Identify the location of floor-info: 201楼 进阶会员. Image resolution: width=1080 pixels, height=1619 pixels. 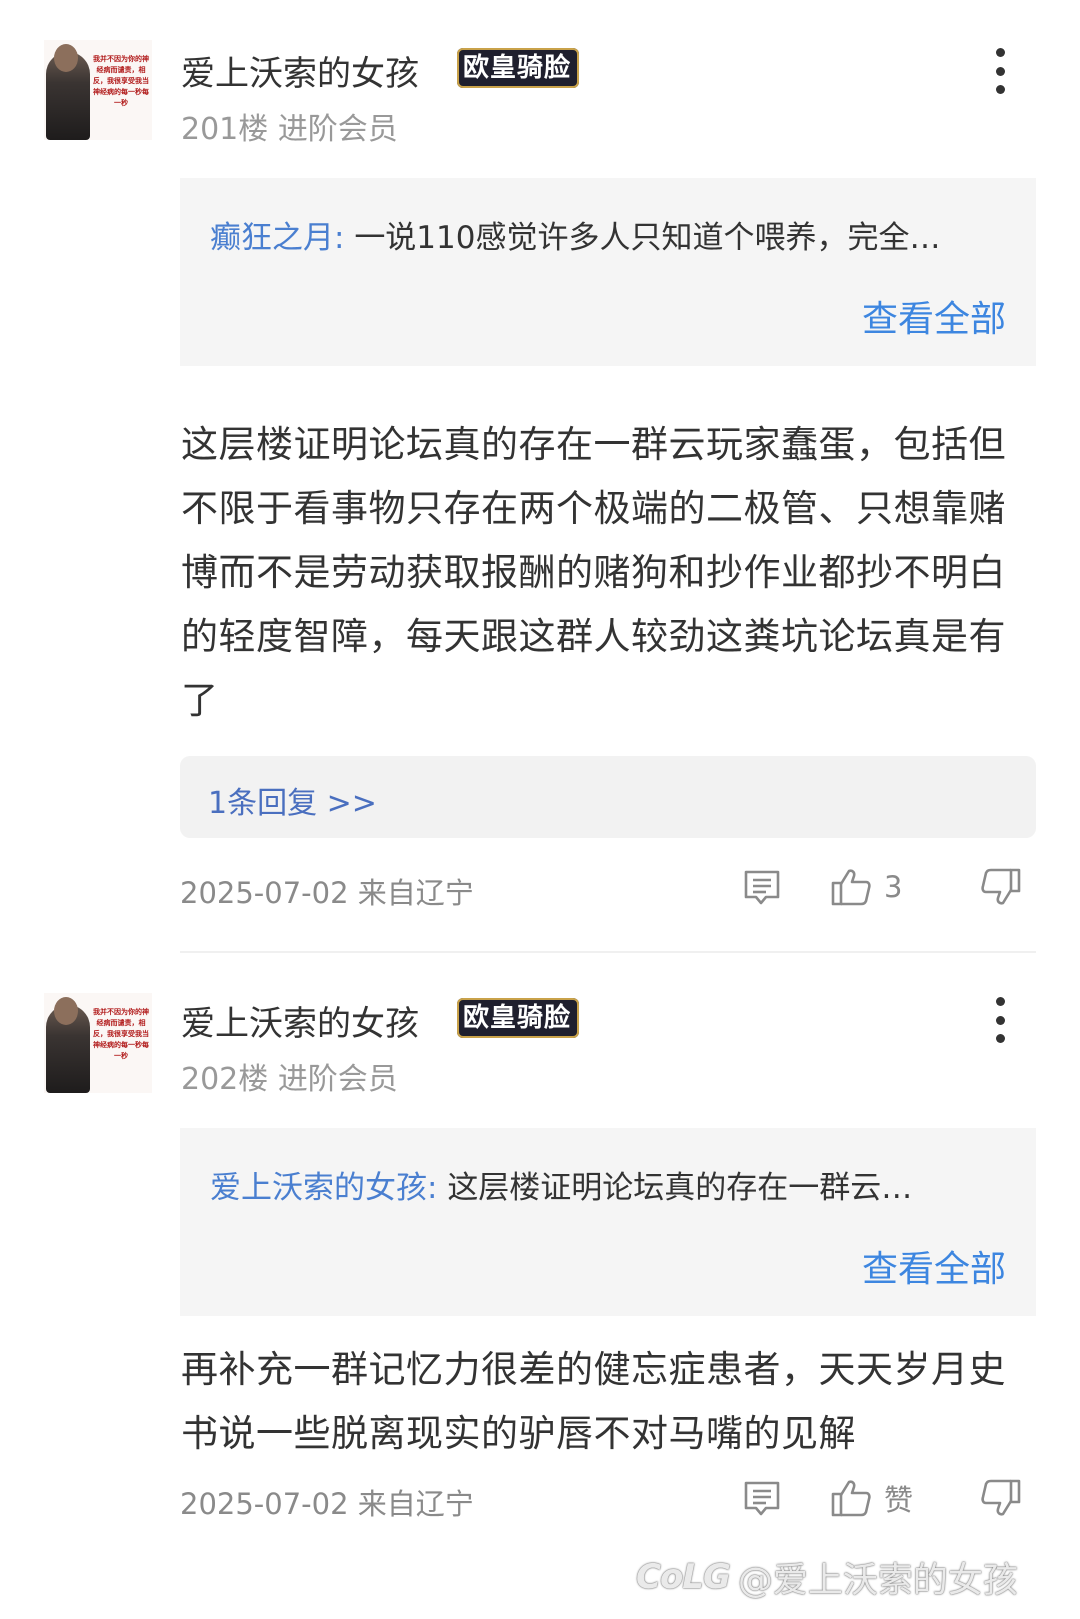
(289, 126).